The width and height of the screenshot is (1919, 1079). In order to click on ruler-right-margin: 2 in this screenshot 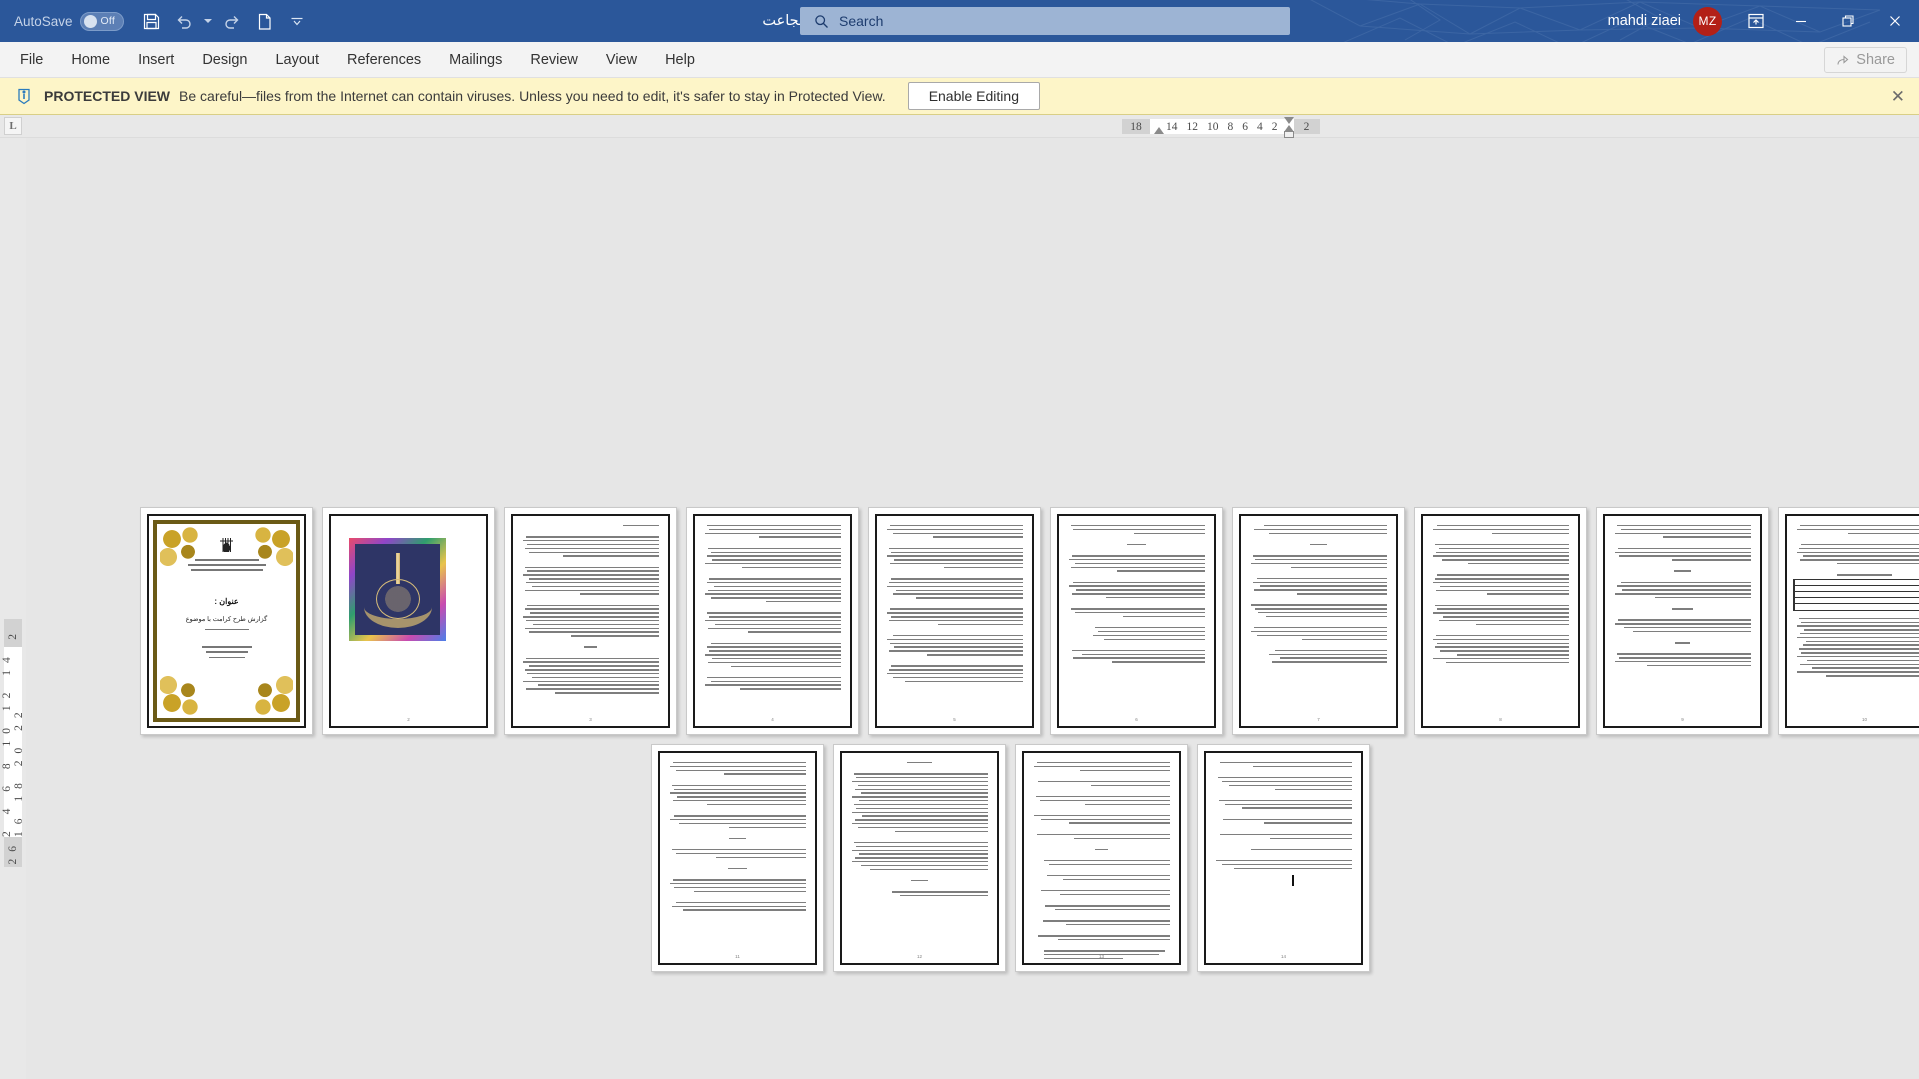, I will do `click(1306, 126)`.